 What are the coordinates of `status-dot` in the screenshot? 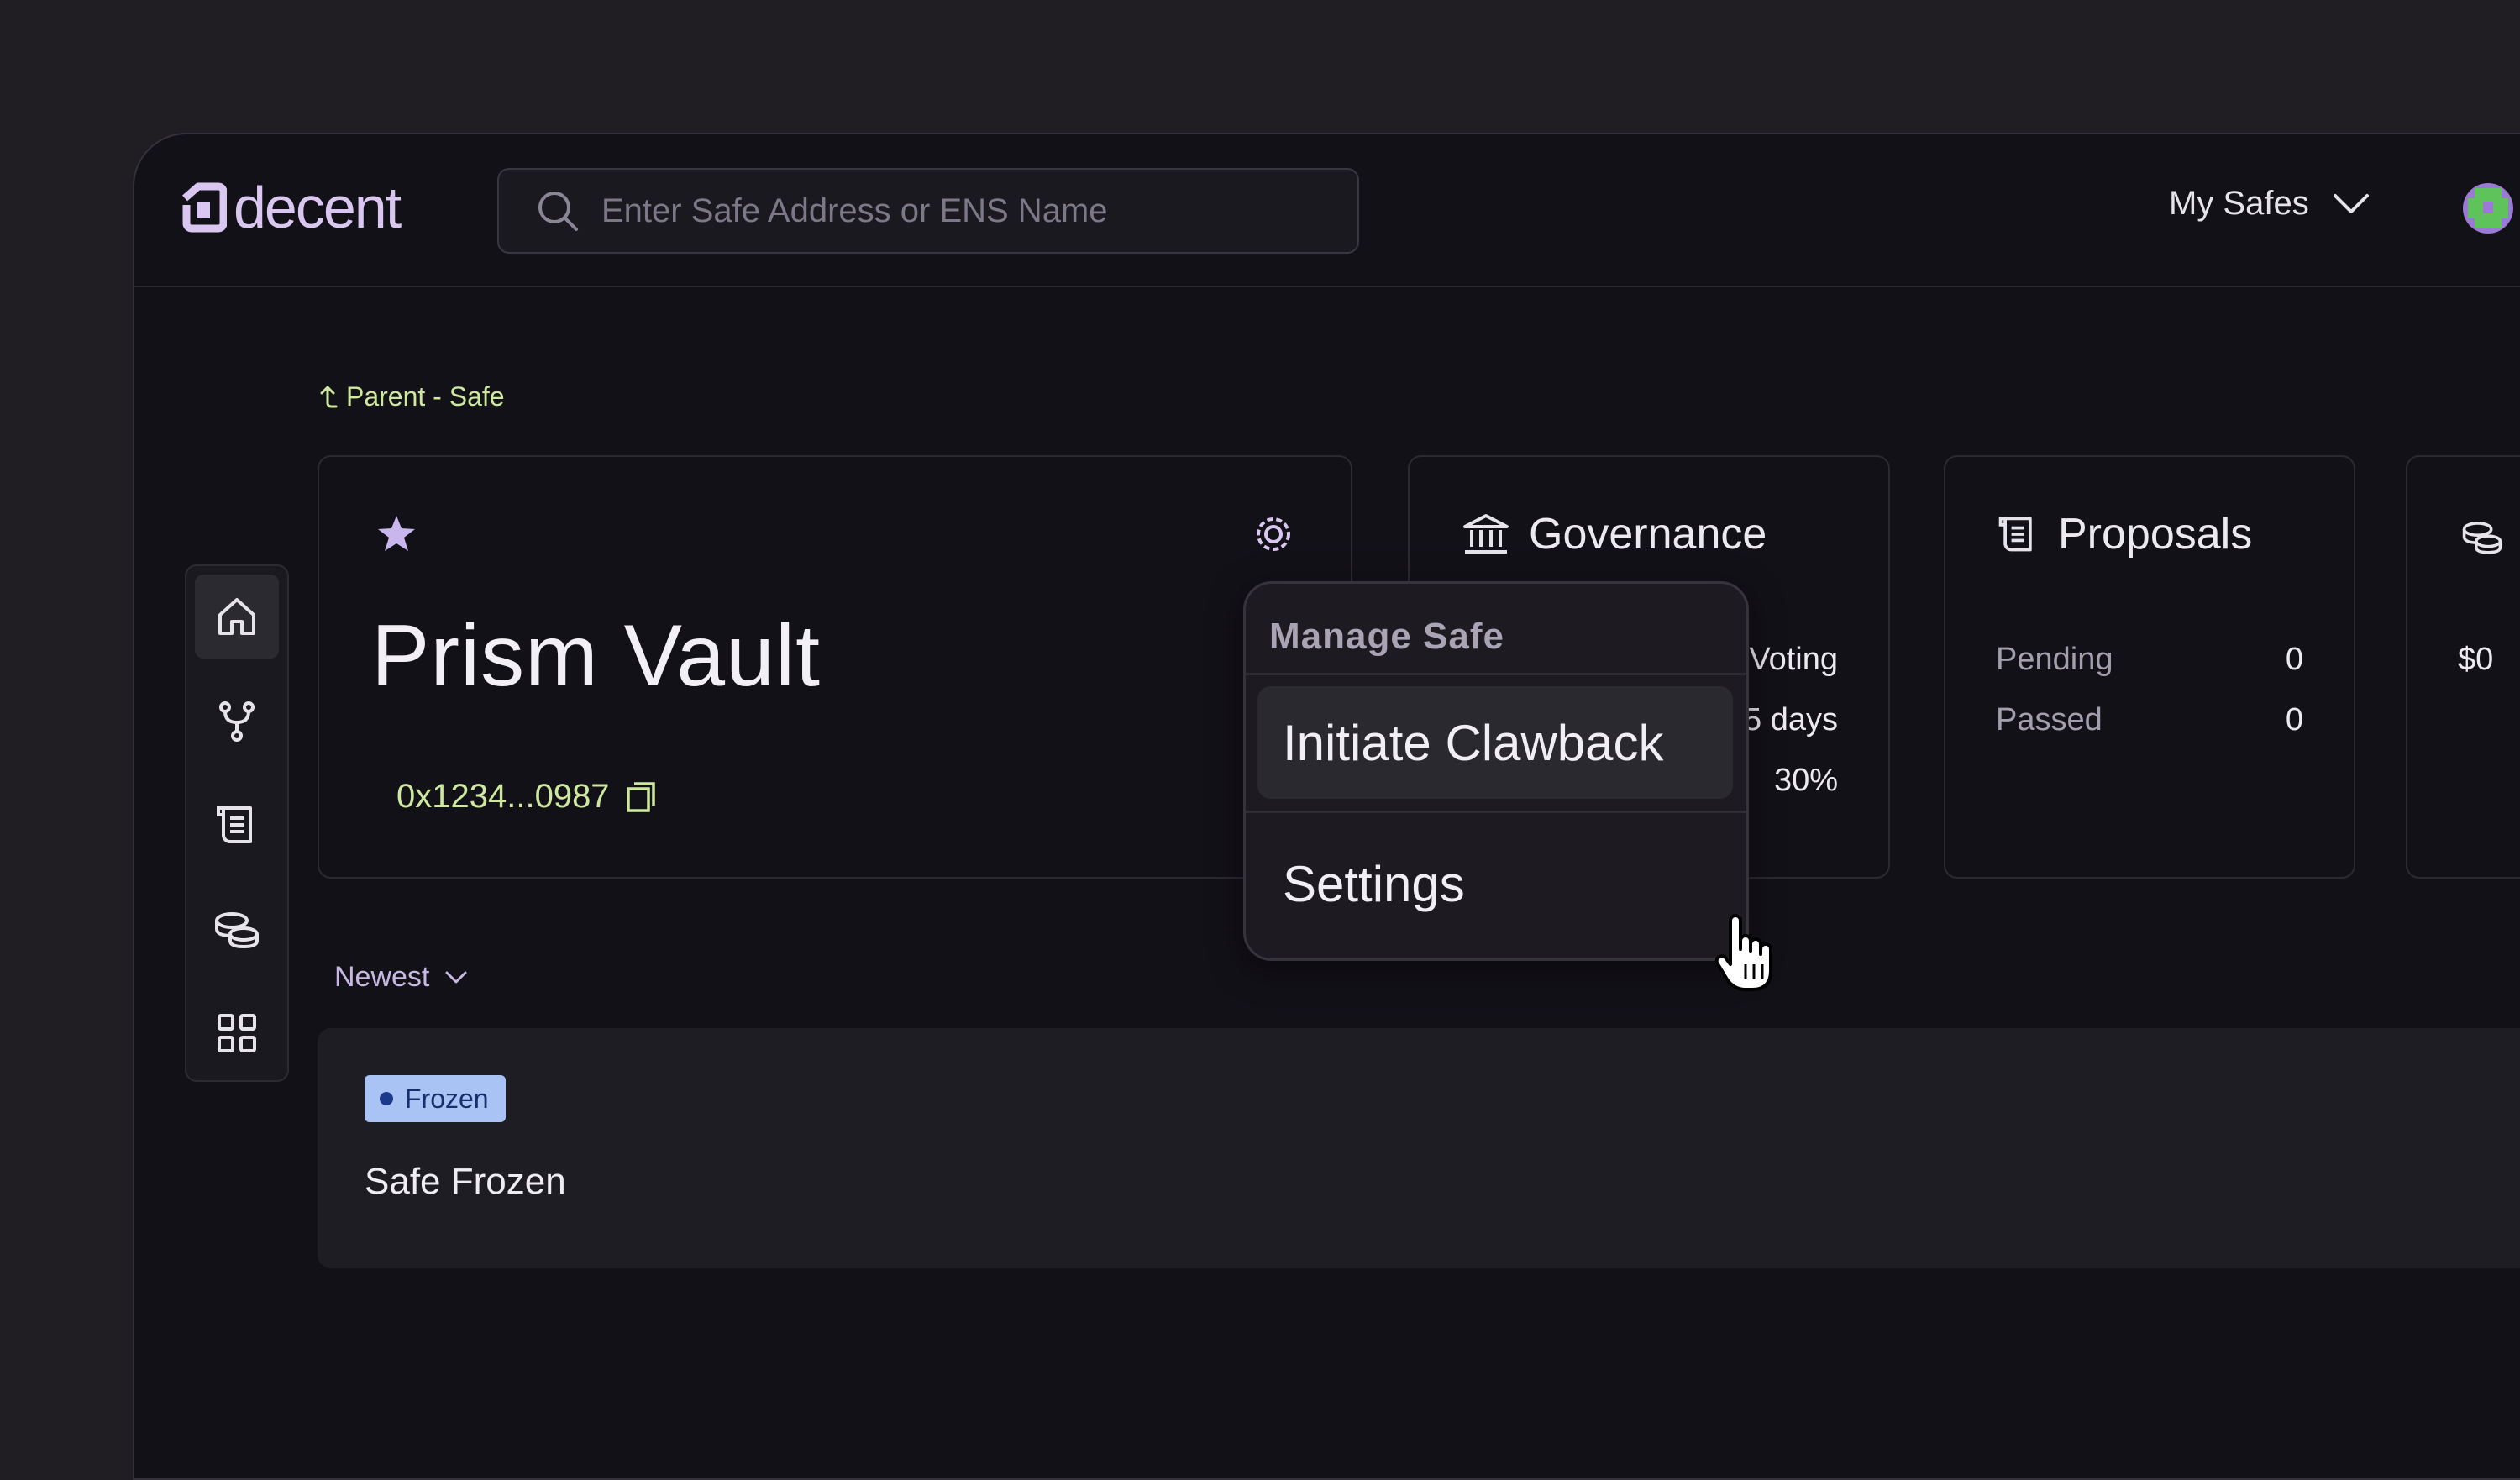 It's located at (386, 1098).